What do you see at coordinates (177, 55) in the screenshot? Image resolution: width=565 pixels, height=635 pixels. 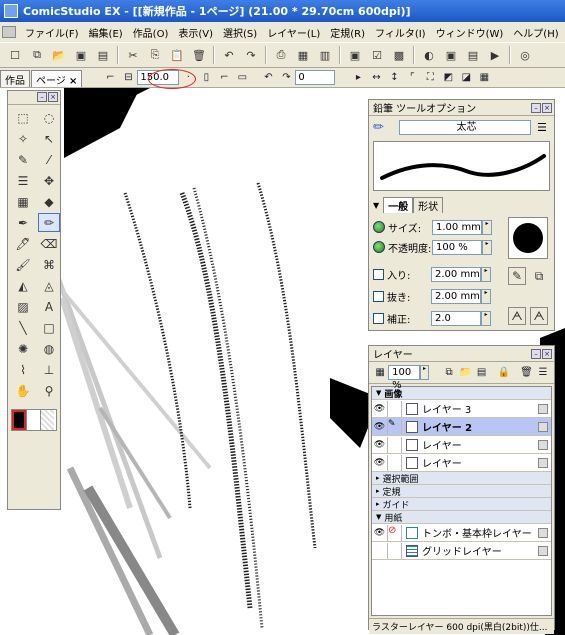 I see `paste-icon: 📋` at bounding box center [177, 55].